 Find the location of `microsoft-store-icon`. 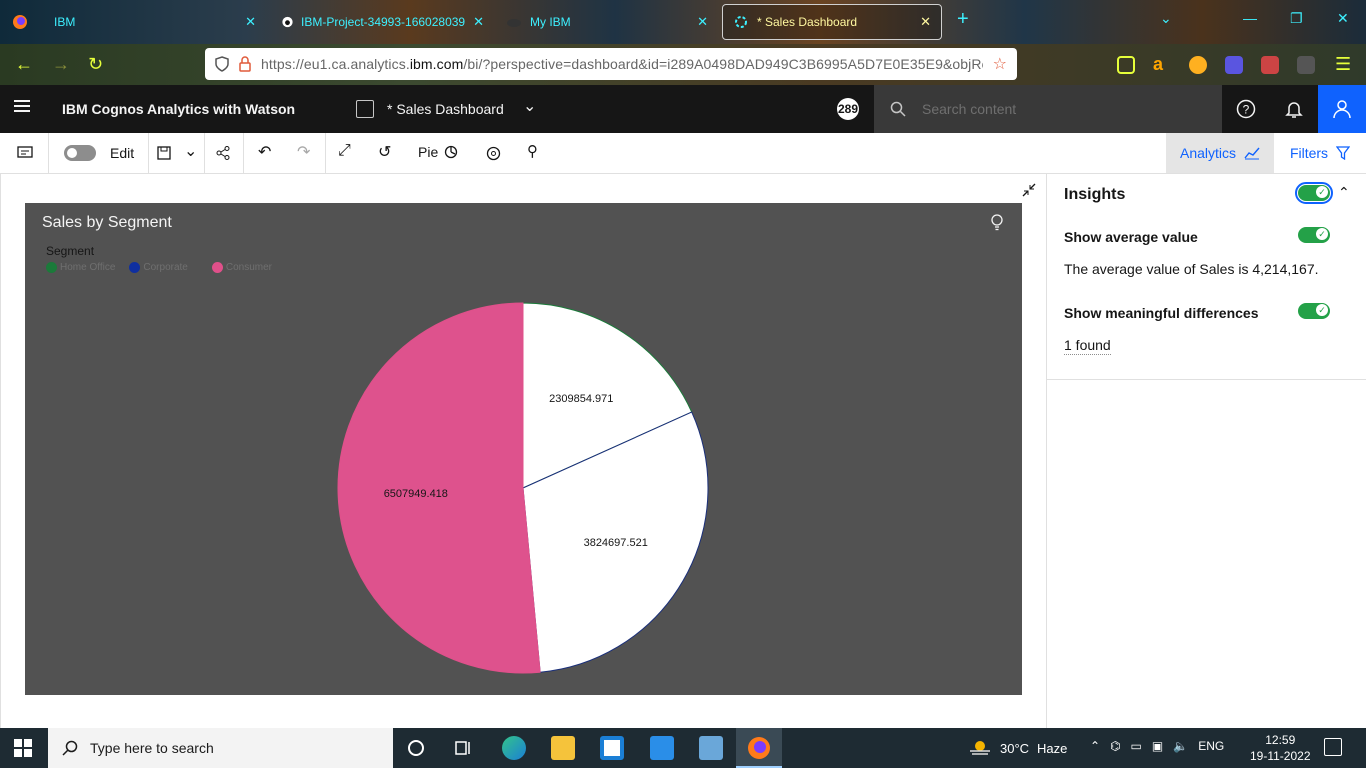

microsoft-store-icon is located at coordinates (612, 748).